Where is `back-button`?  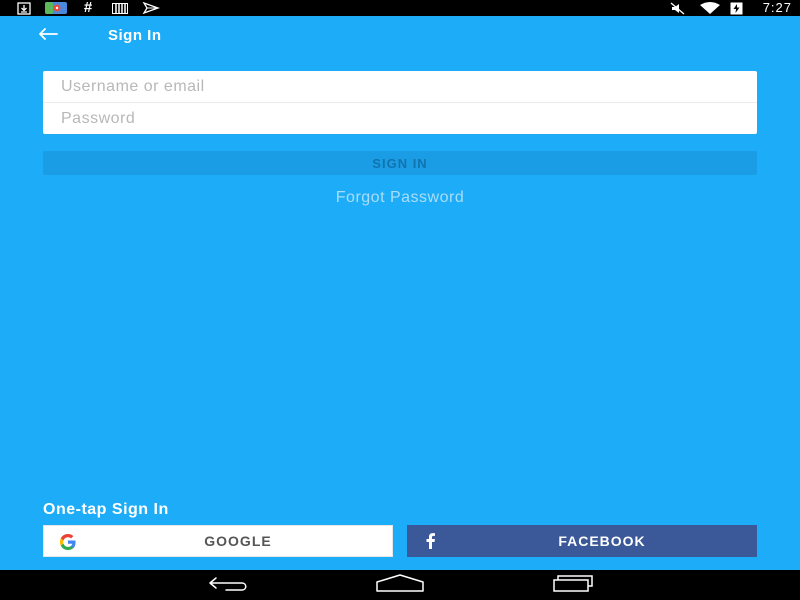 back-button is located at coordinates (48, 36).